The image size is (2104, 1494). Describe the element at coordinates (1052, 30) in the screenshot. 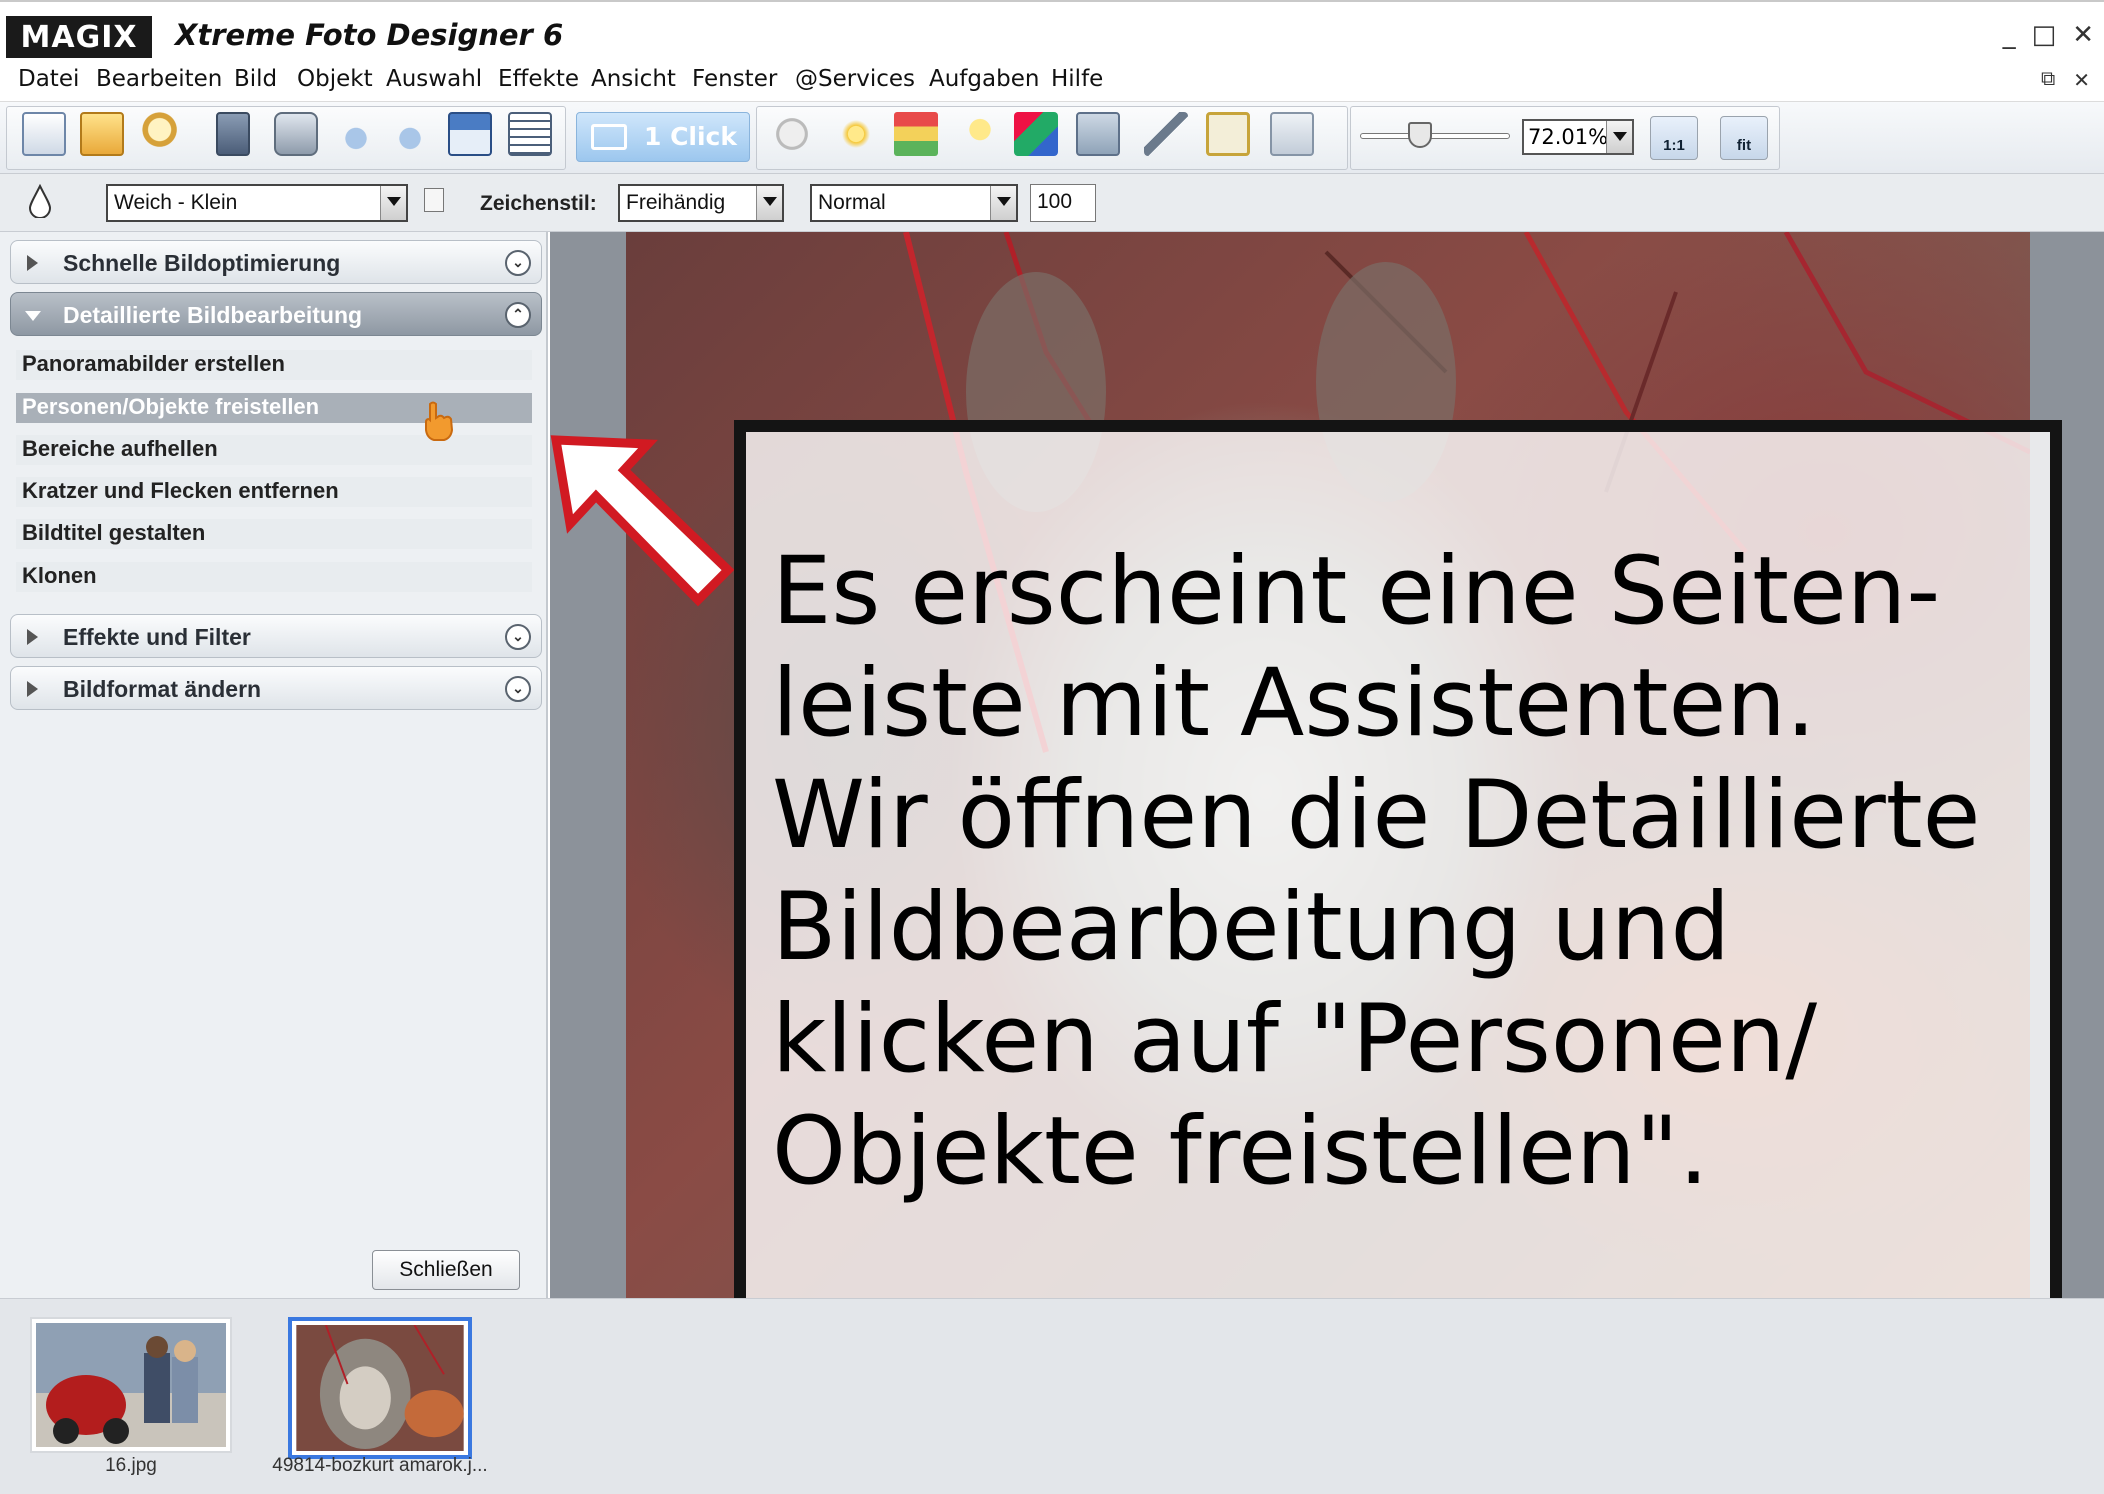

I see `title-bar: MAGIX Xtreme Foto Designer 6 _ □ ✕` at that location.